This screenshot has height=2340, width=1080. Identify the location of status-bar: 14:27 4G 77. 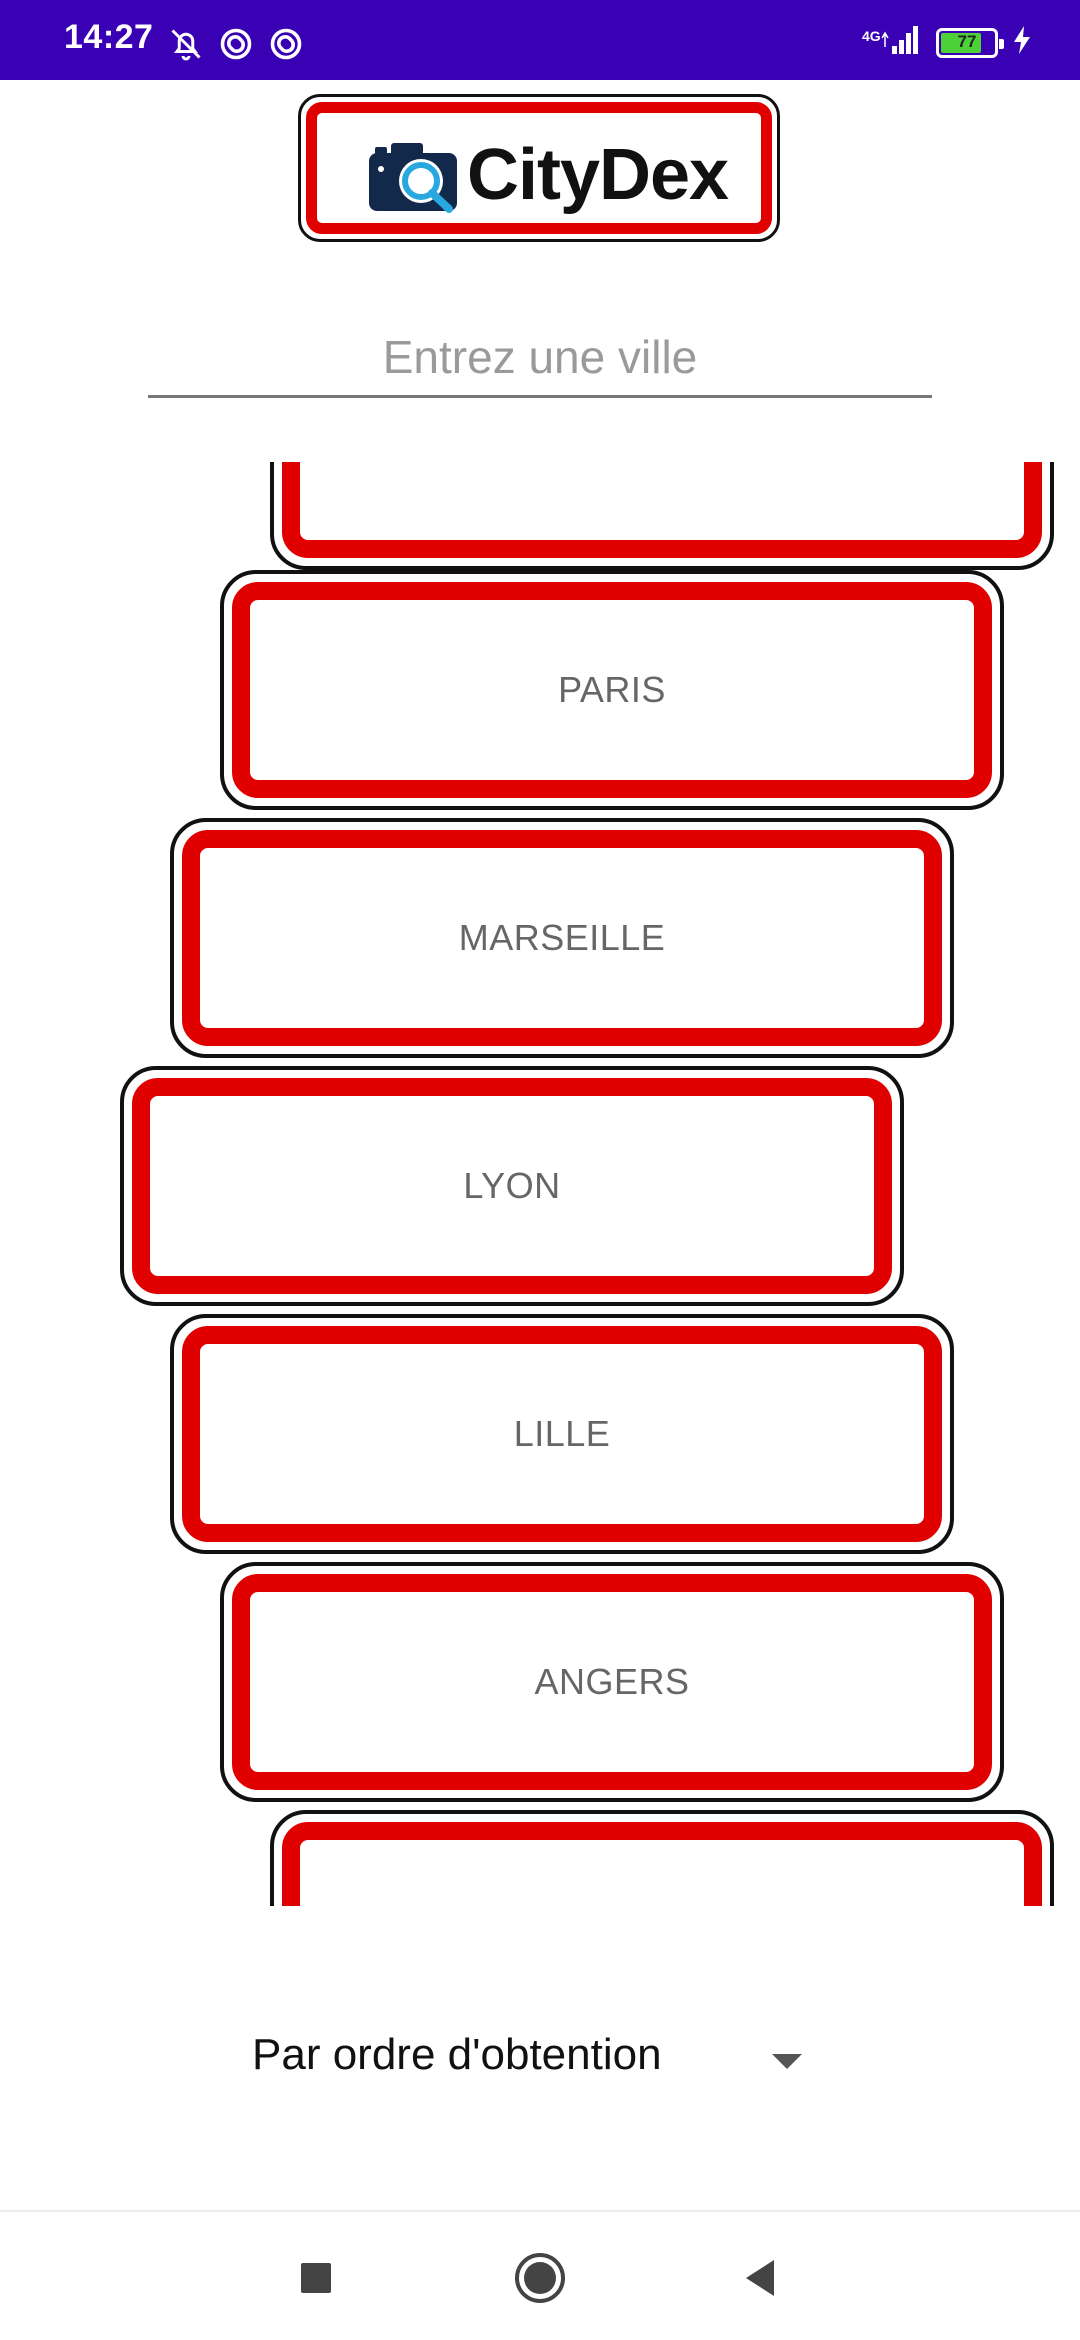
(540, 40).